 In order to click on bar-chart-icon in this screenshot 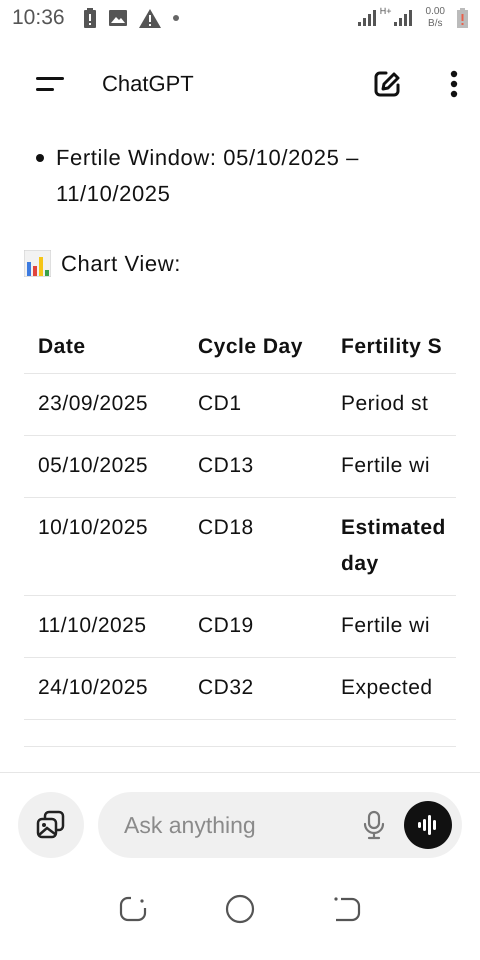, I will do `click(37, 263)`.